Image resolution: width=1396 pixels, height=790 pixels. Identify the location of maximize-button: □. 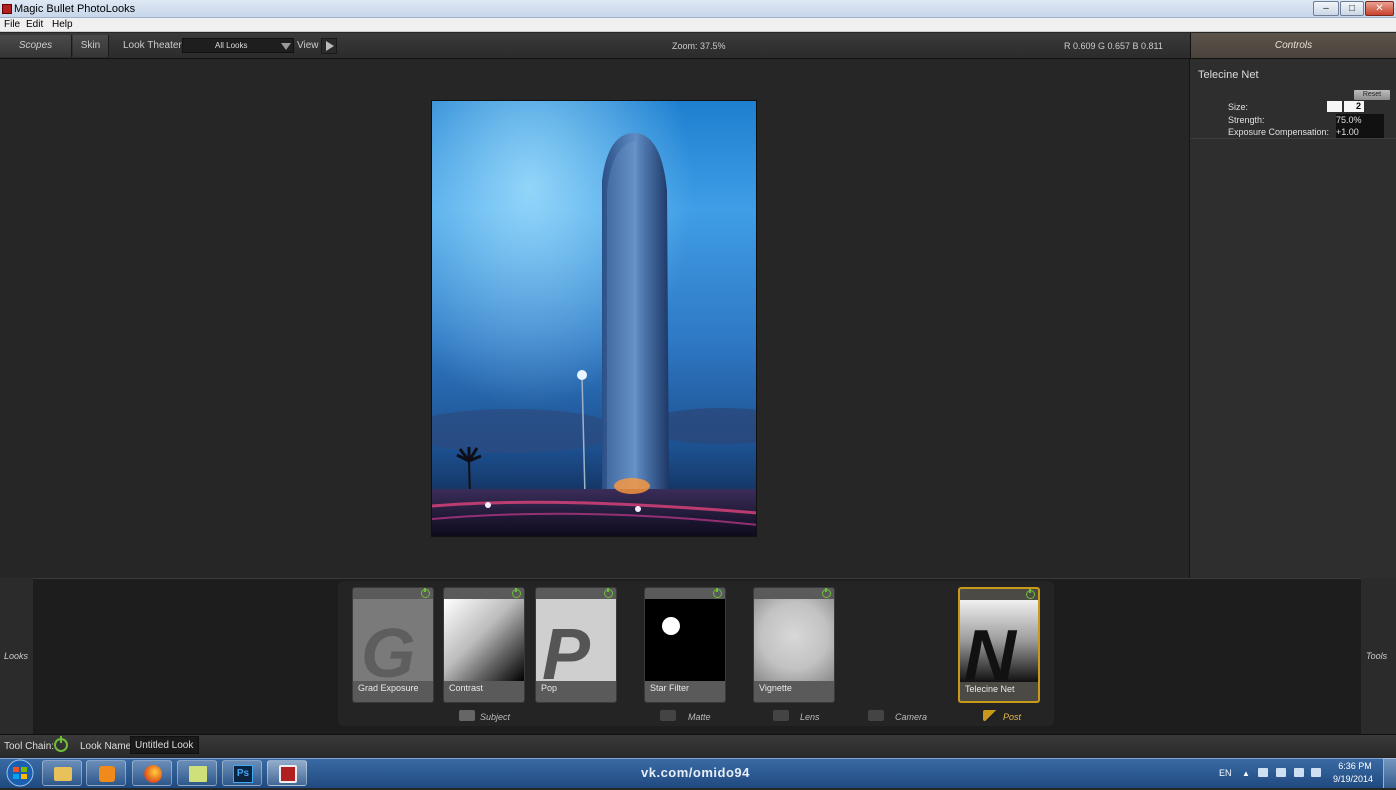
(1352, 8).